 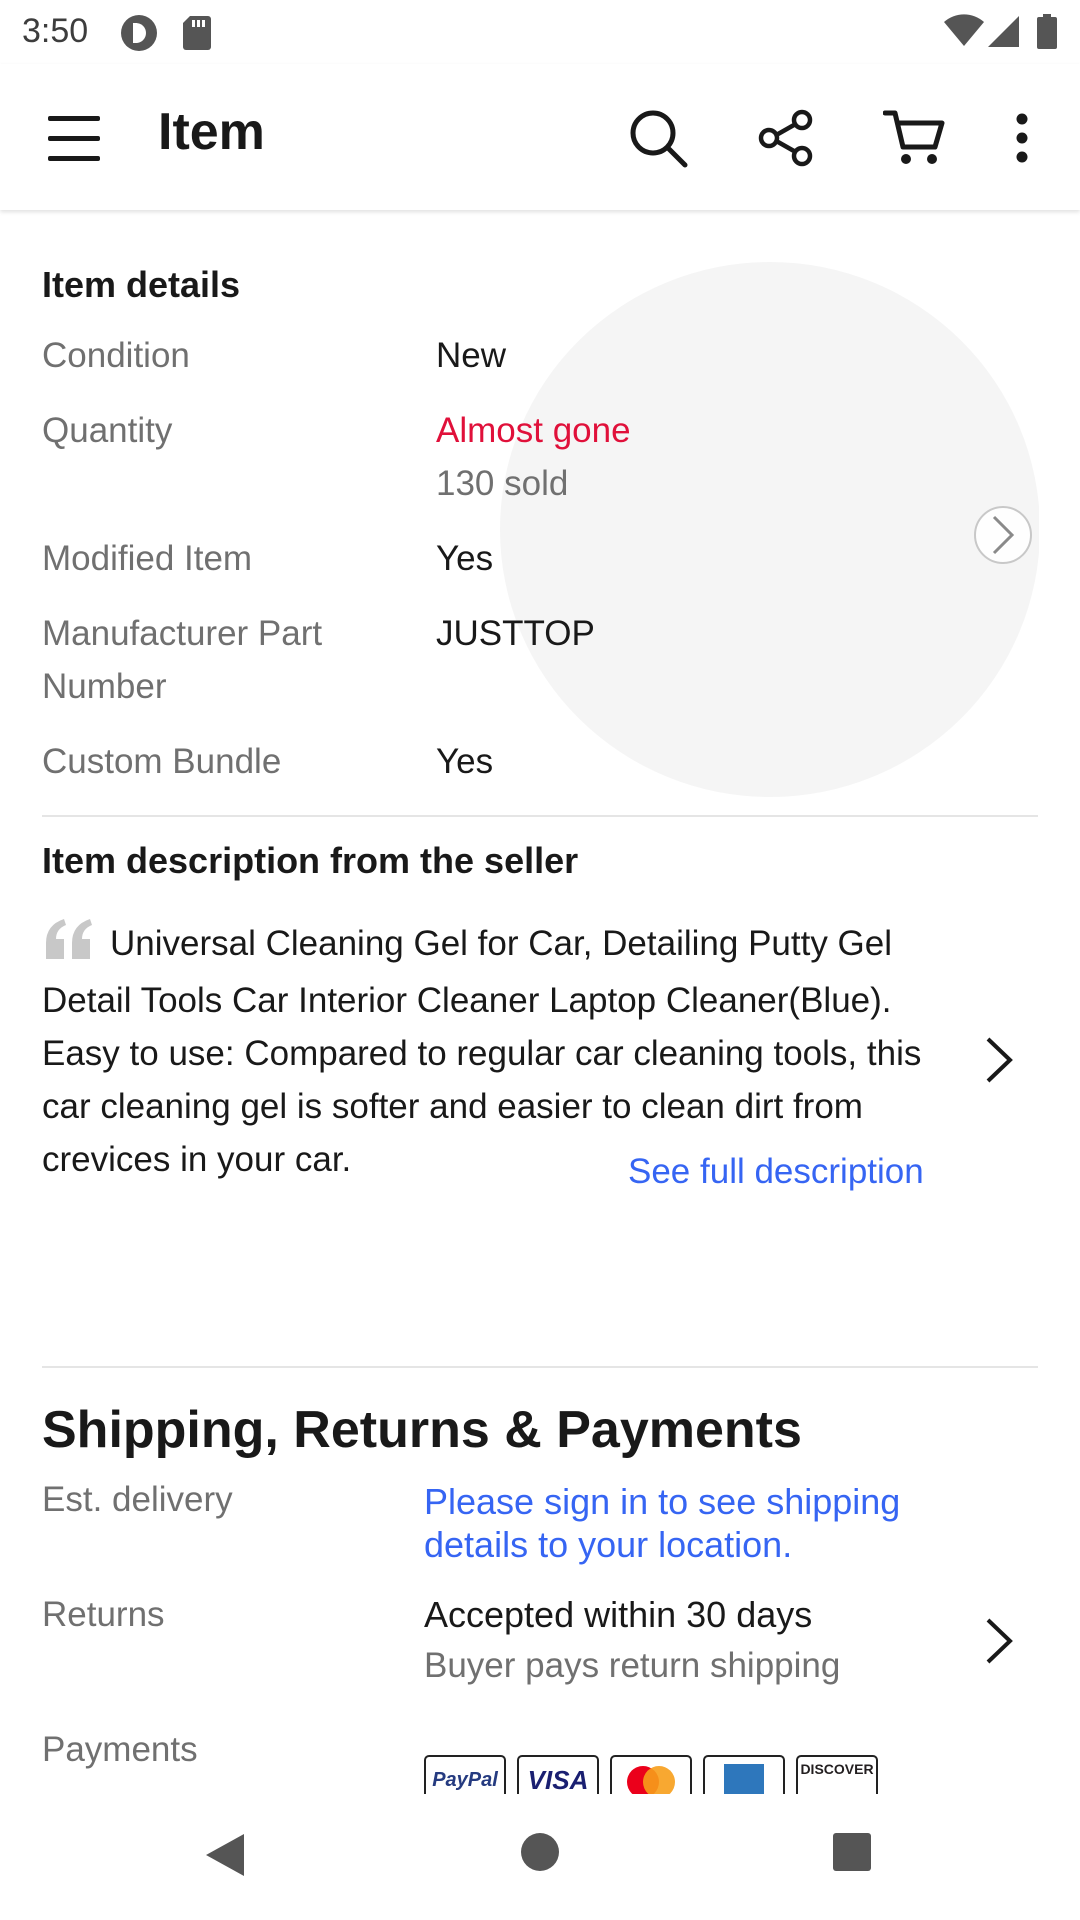 I want to click on search-icon, so click(x=659, y=139).